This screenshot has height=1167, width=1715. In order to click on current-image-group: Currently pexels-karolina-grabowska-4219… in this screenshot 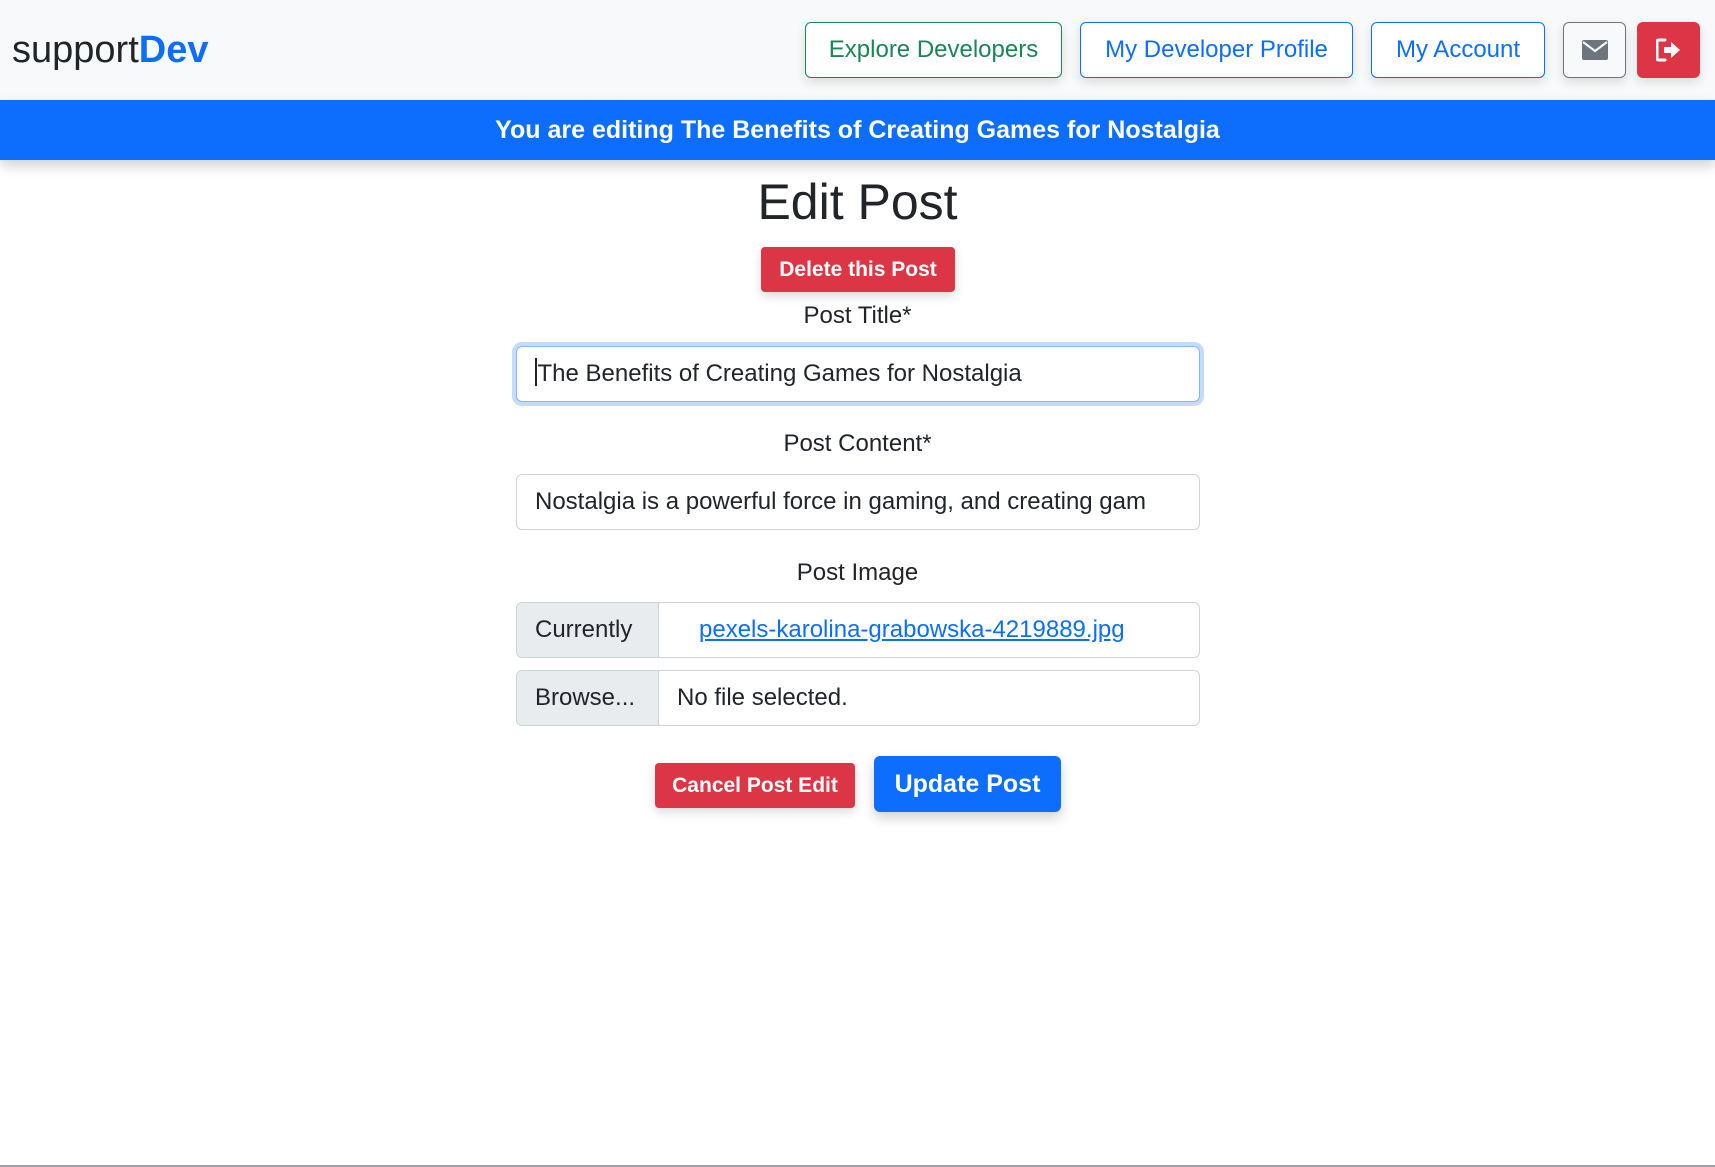, I will do `click(858, 630)`.